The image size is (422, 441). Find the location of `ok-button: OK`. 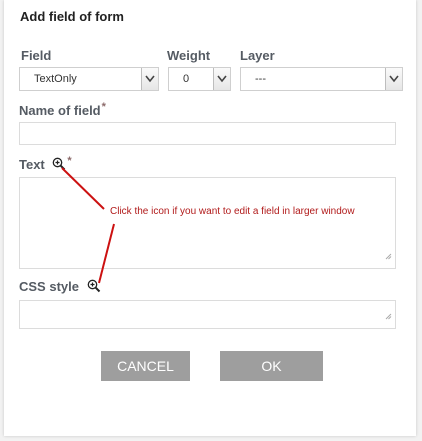

ok-button: OK is located at coordinates (271, 366).